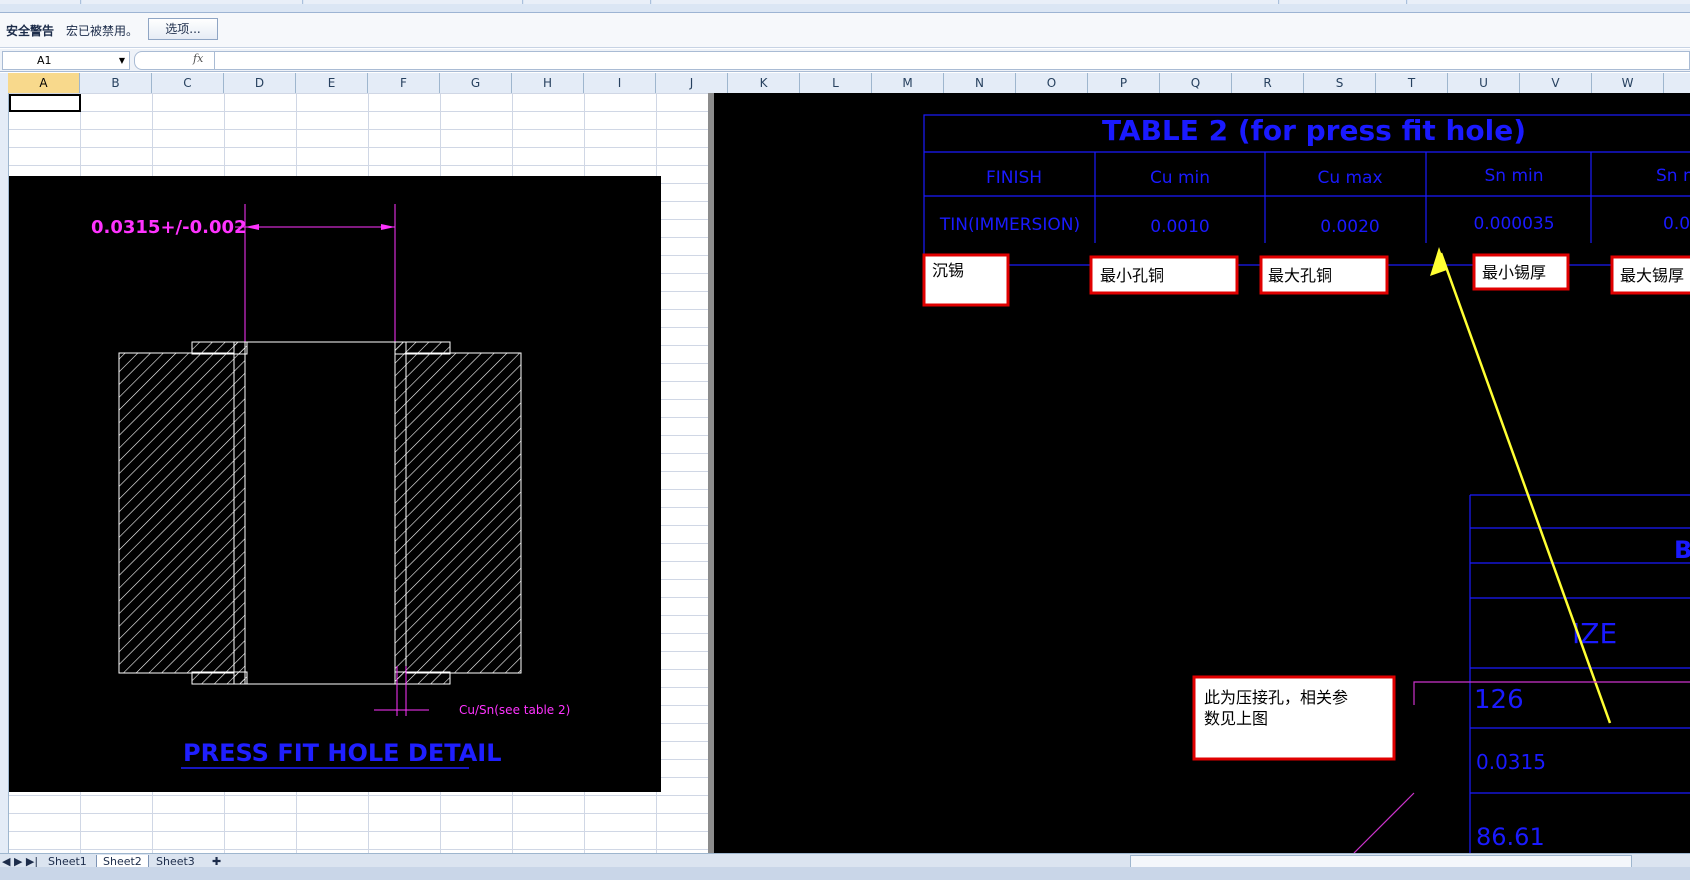  Describe the element at coordinates (1676, 224) in the screenshot. I see `table2-cell-sn-max: 0.00` at that location.